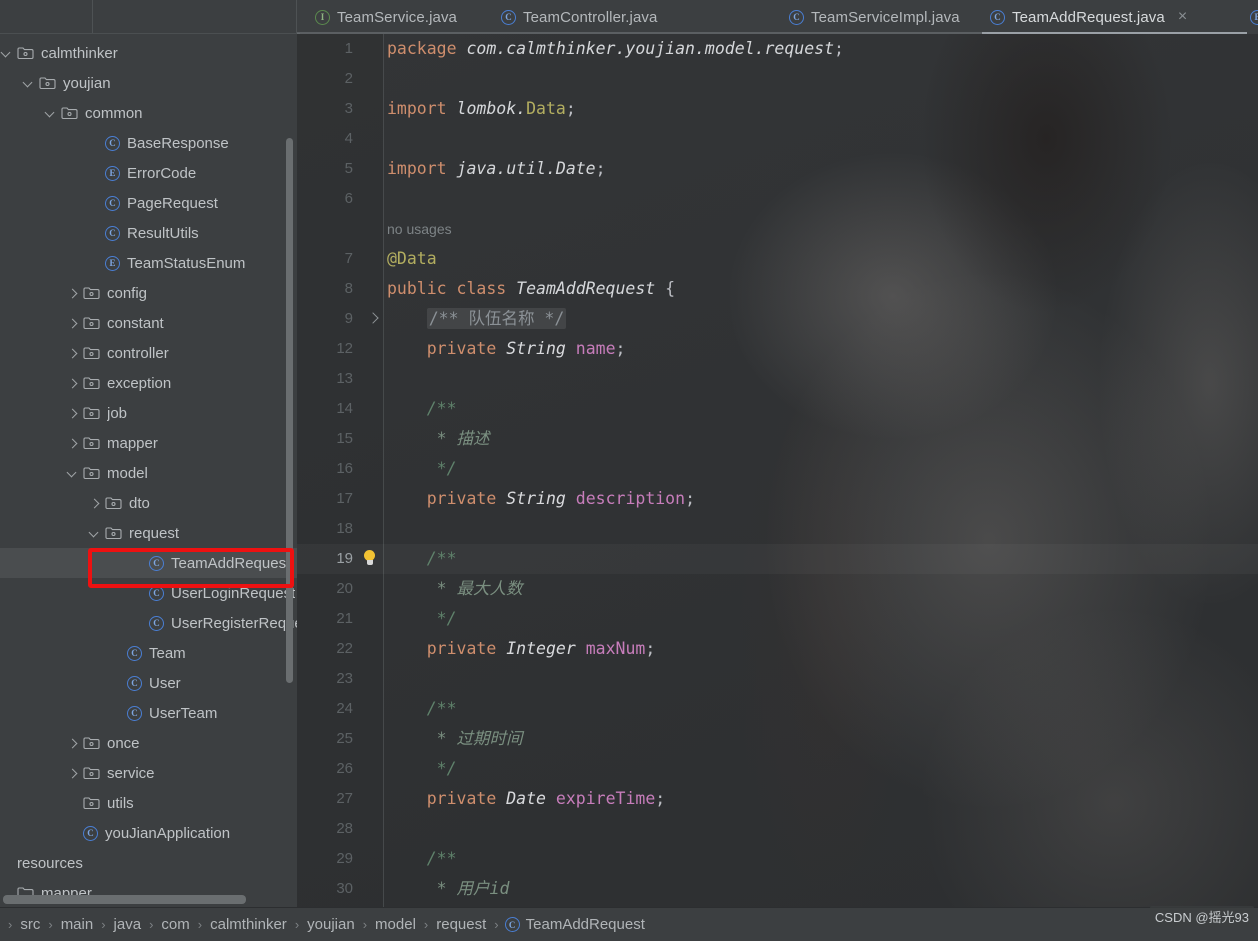  Describe the element at coordinates (175, 924) in the screenshot. I see `breadcrumb-item-com: com` at that location.